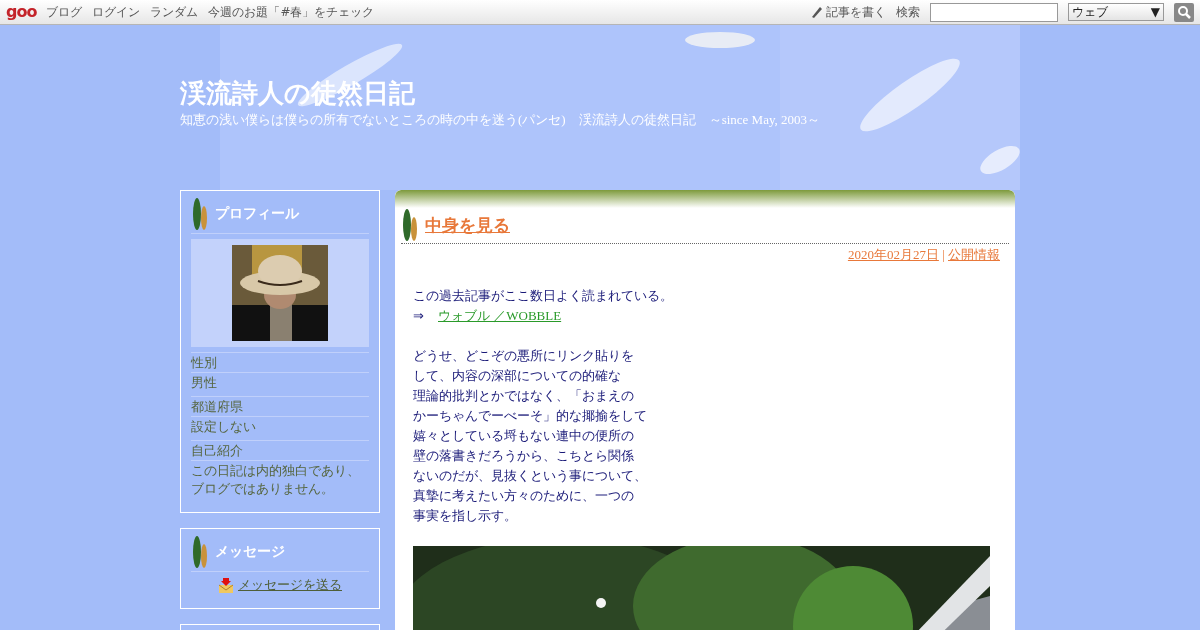 The width and height of the screenshot is (1200, 630). I want to click on nav-link: ランダム, so click(174, 12).